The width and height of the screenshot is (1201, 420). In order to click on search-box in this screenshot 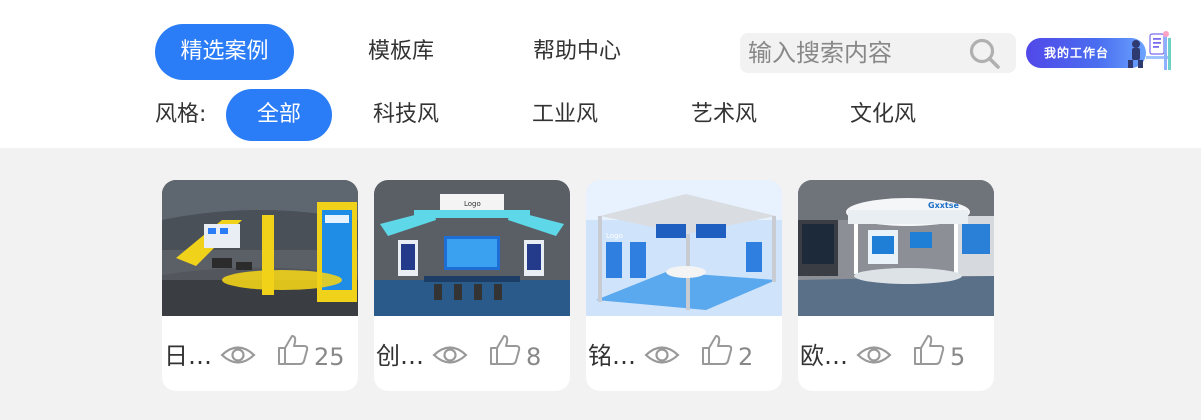, I will do `click(878, 53)`.